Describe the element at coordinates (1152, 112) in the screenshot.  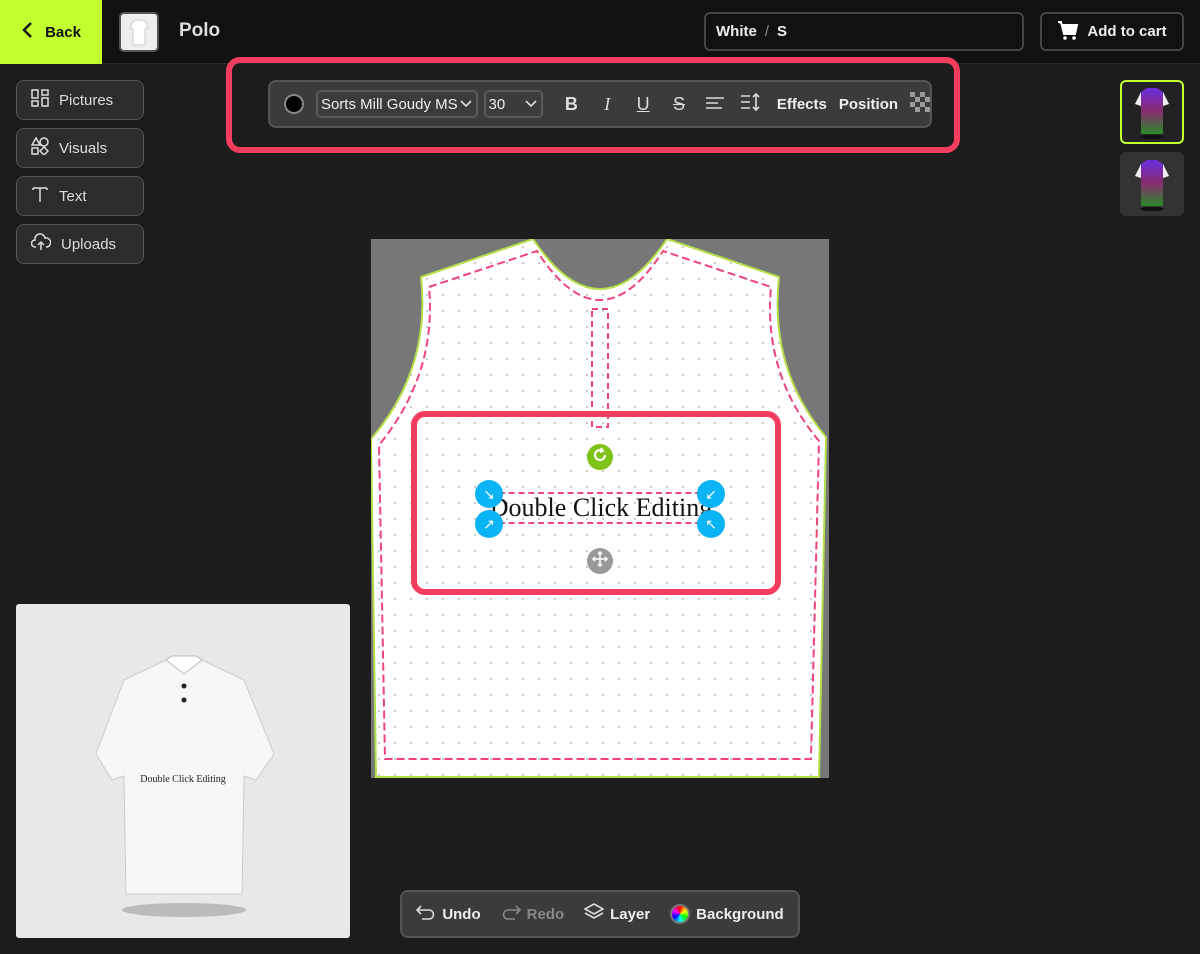
I see `variant-thumbnail-front` at that location.